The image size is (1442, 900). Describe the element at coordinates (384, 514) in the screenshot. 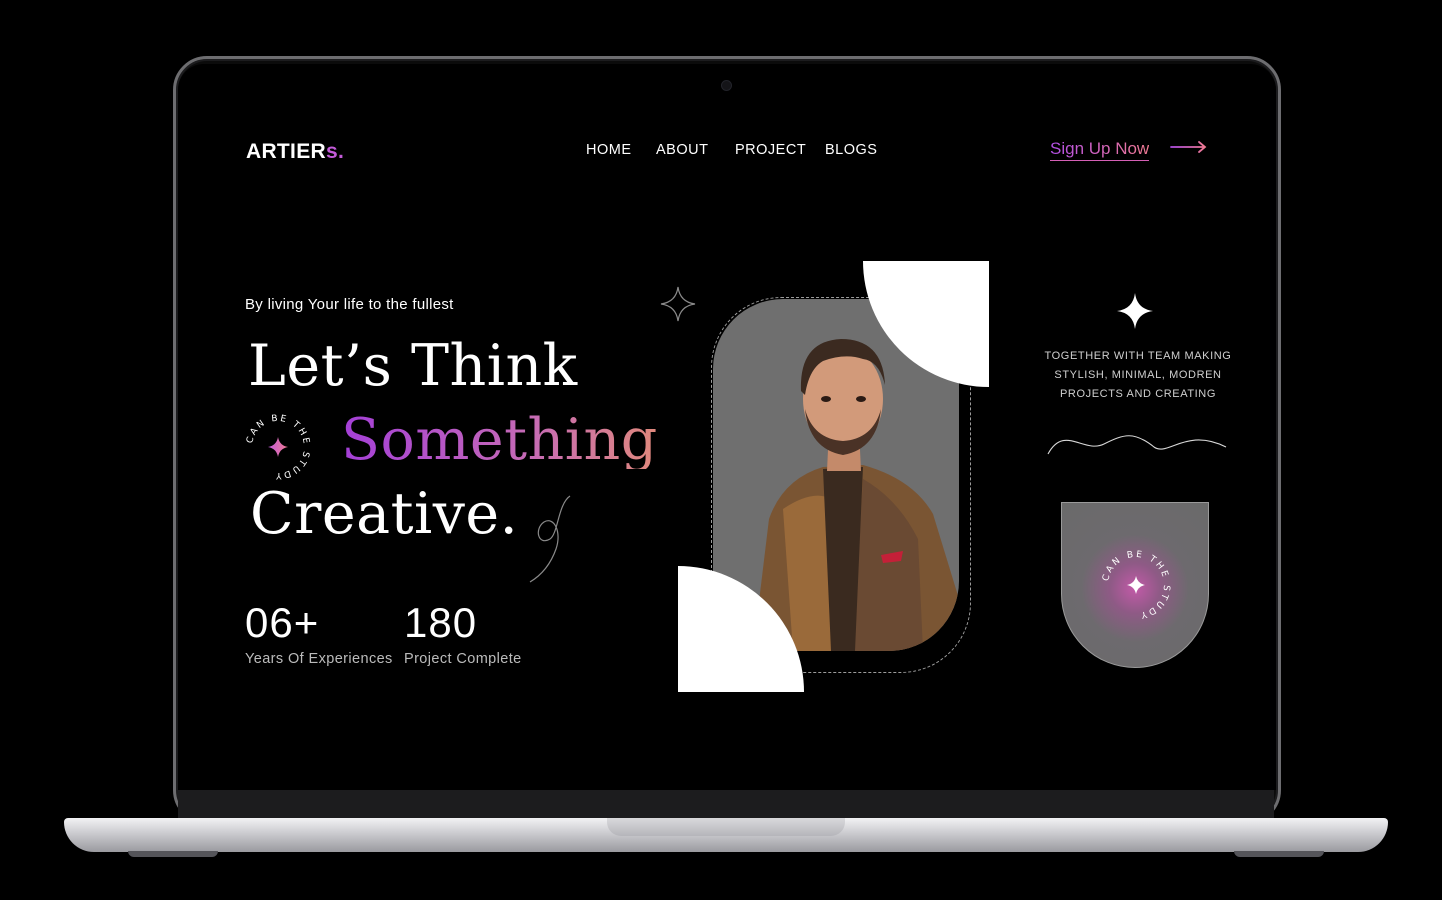

I see `hero-line-3: Creative.` at that location.